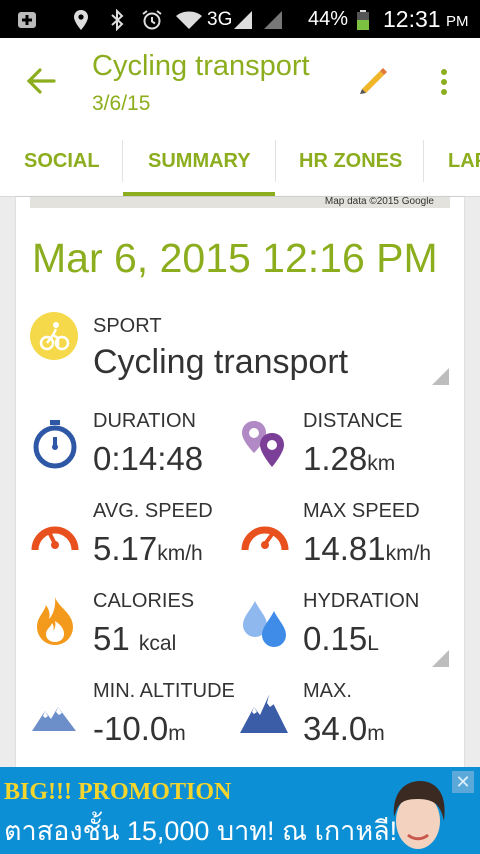 Image resolution: width=480 pixels, height=854 pixels. Describe the element at coordinates (240, 202) in the screenshot. I see `map-preview: Map data ©2015 Google` at that location.